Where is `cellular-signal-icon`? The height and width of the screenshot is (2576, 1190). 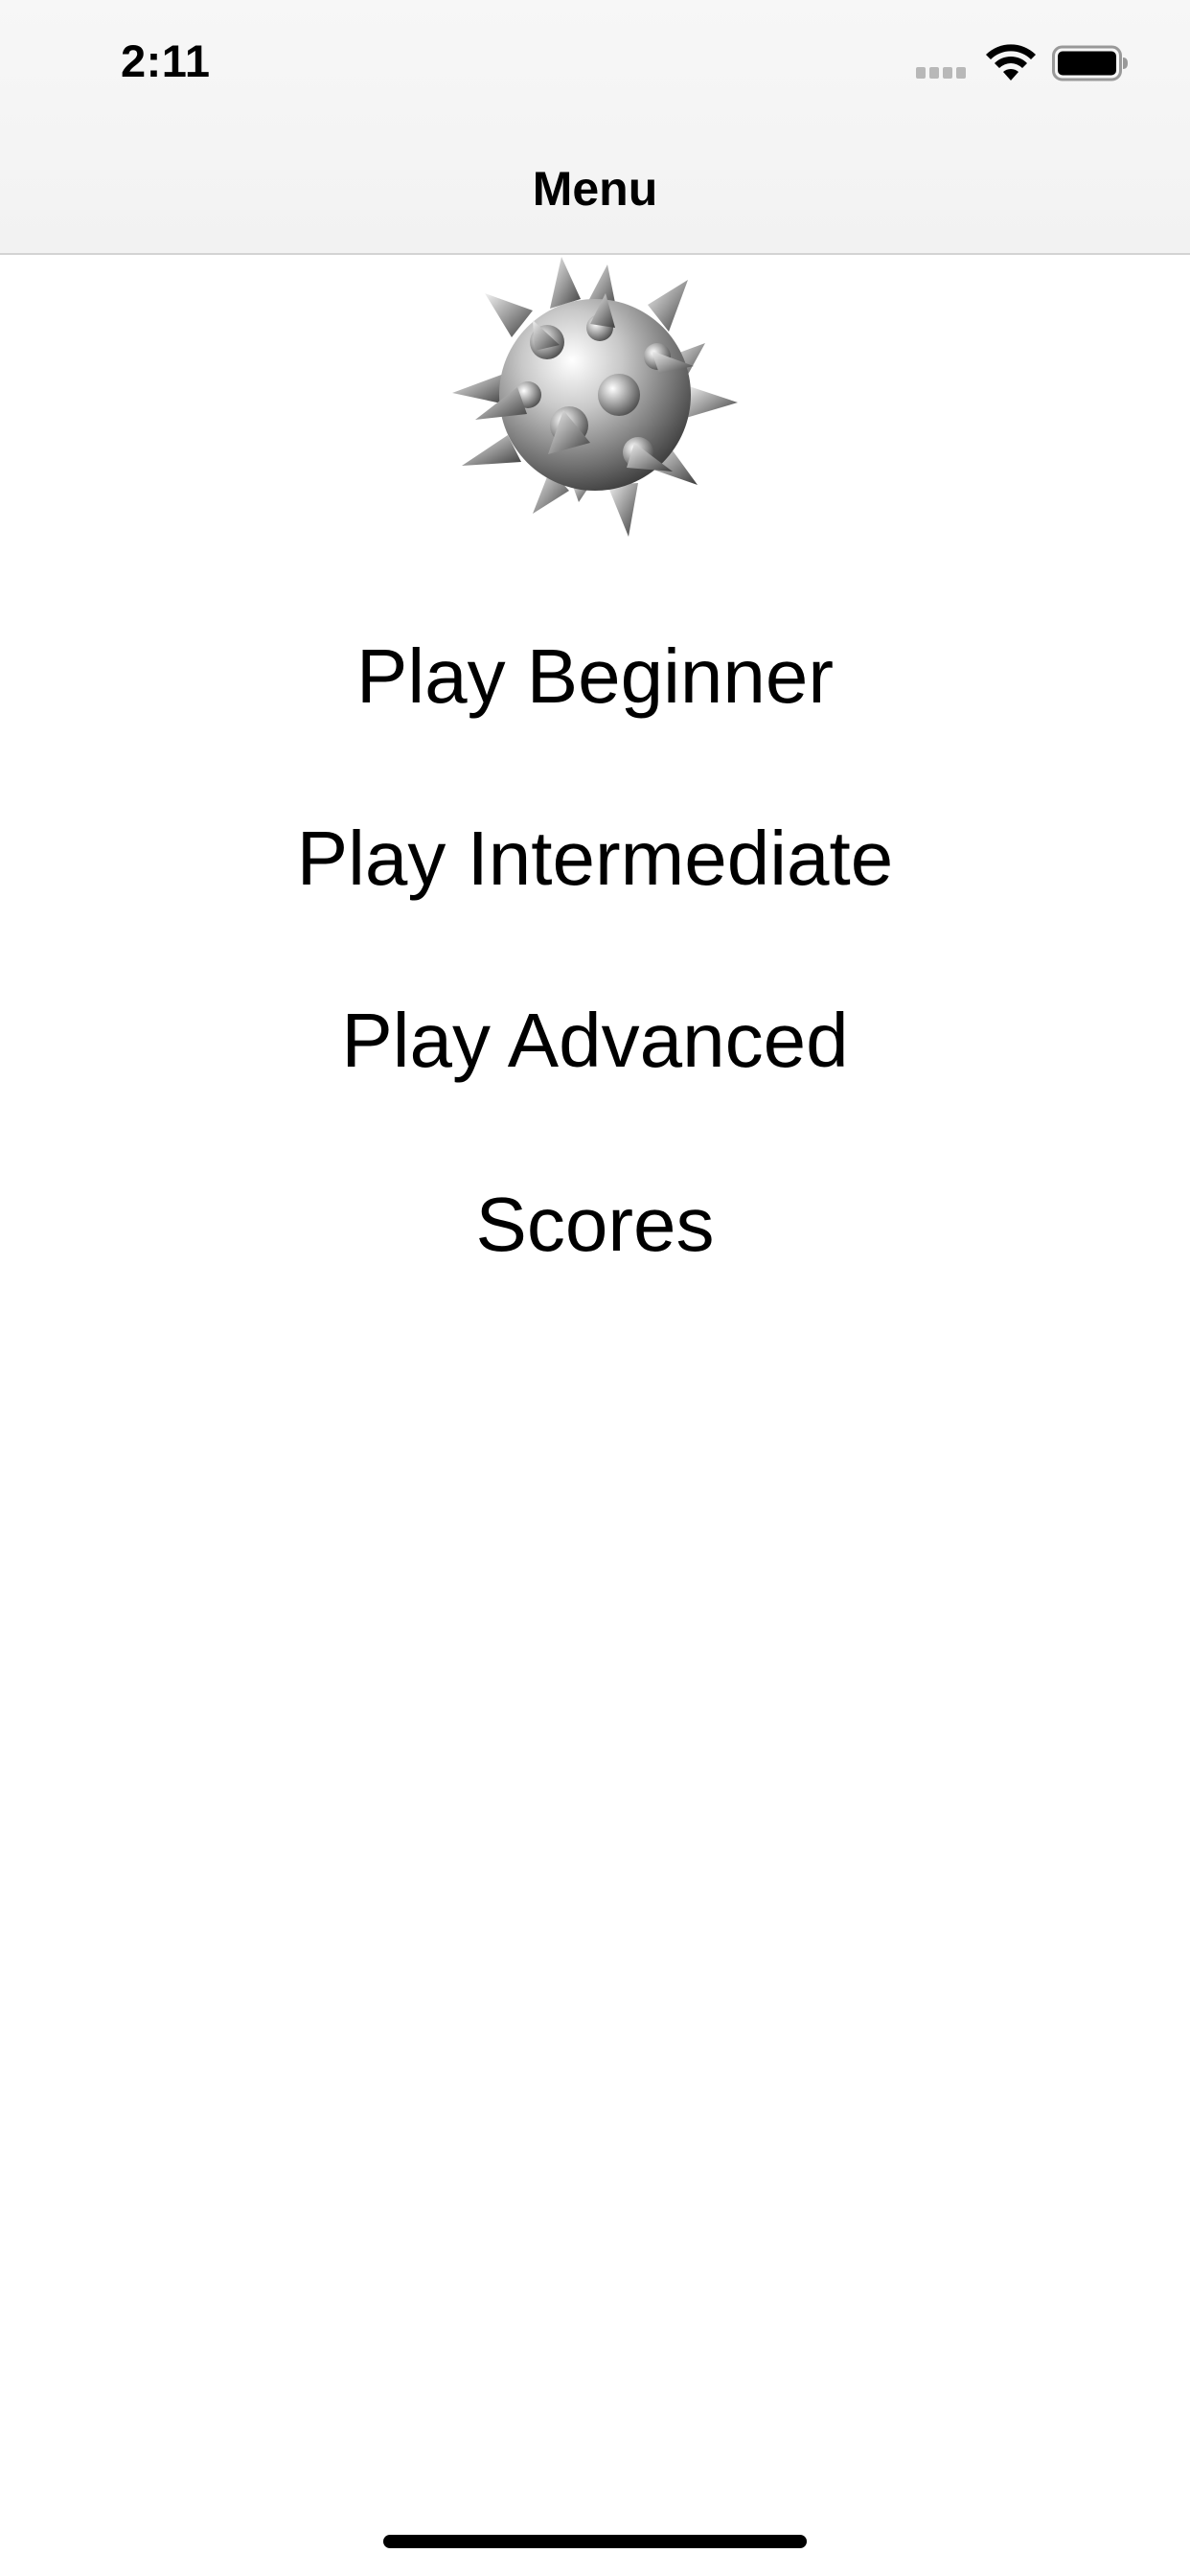
cellular-signal-icon is located at coordinates (943, 73).